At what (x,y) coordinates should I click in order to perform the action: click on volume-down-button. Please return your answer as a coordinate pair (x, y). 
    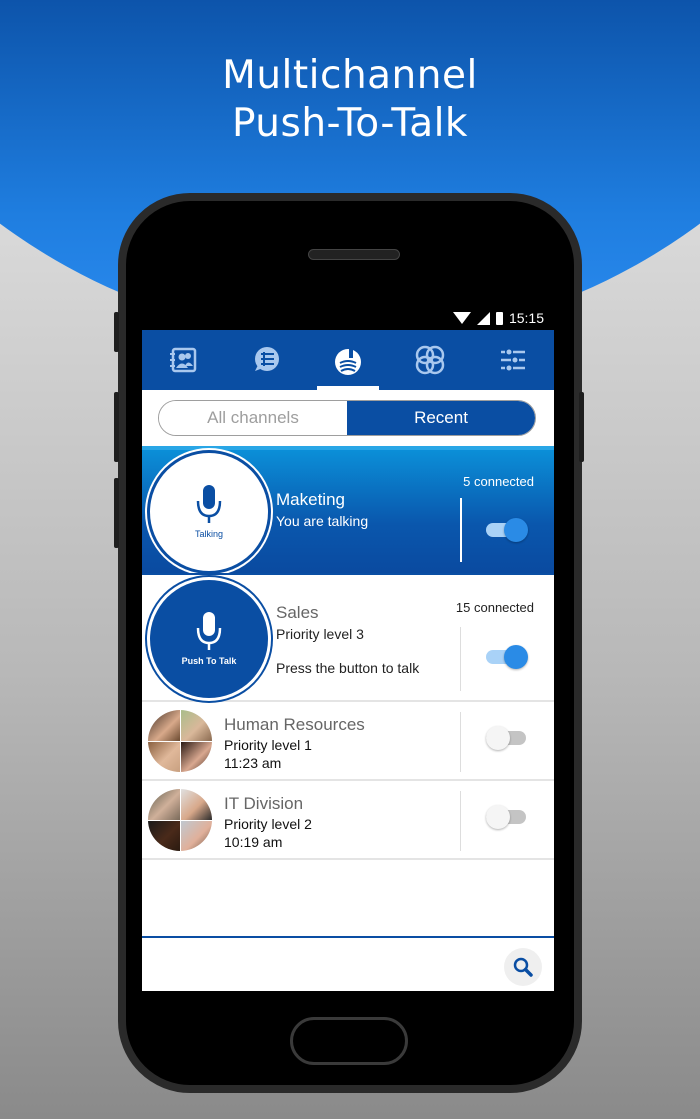
    Looking at the image, I should click on (116, 513).